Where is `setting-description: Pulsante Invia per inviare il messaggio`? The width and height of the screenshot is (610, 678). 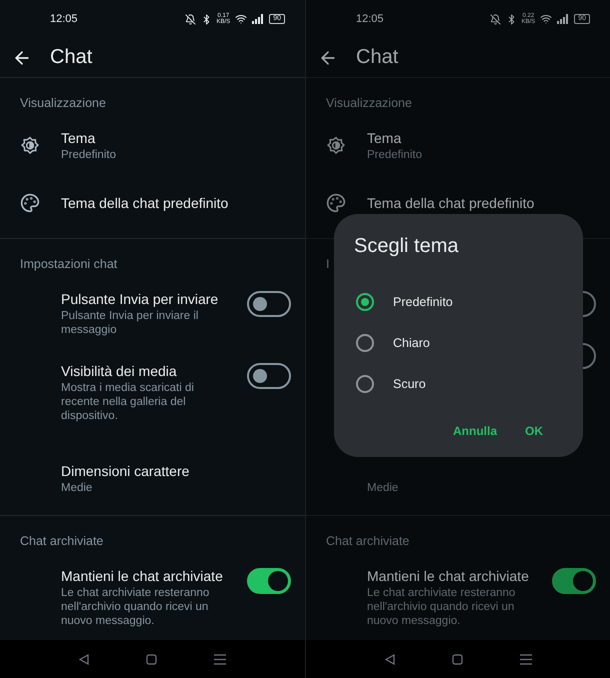 setting-description: Pulsante Invia per inviare il messaggio is located at coordinates (130, 323).